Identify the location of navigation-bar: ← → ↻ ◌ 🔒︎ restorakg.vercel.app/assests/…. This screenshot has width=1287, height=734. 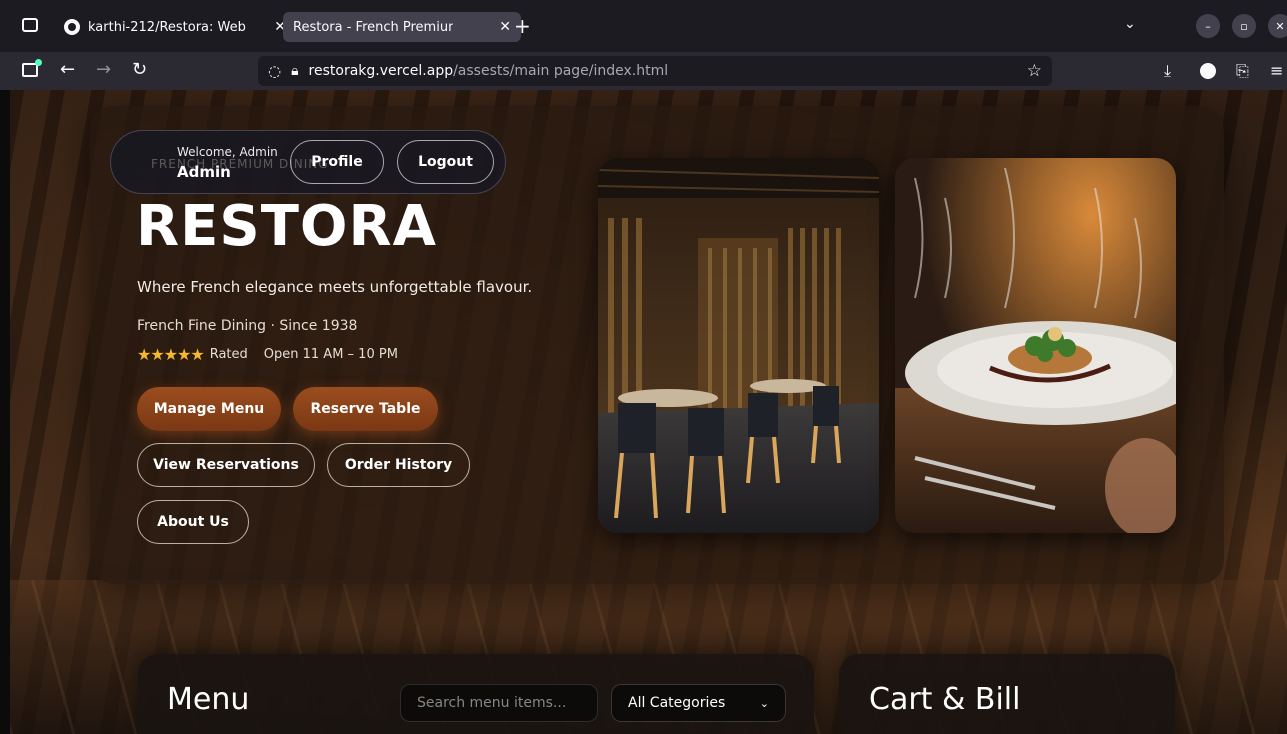
(643, 71).